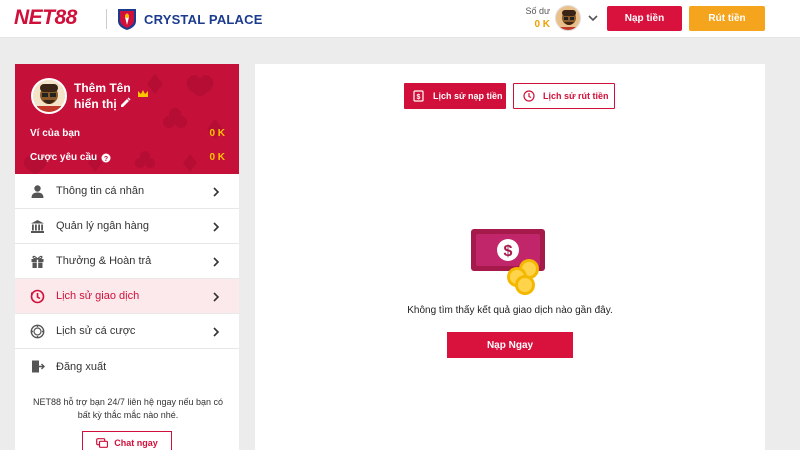 Image resolution: width=800 pixels, height=450 pixels. I want to click on wallet-label: Ví của bạn, so click(55, 133).